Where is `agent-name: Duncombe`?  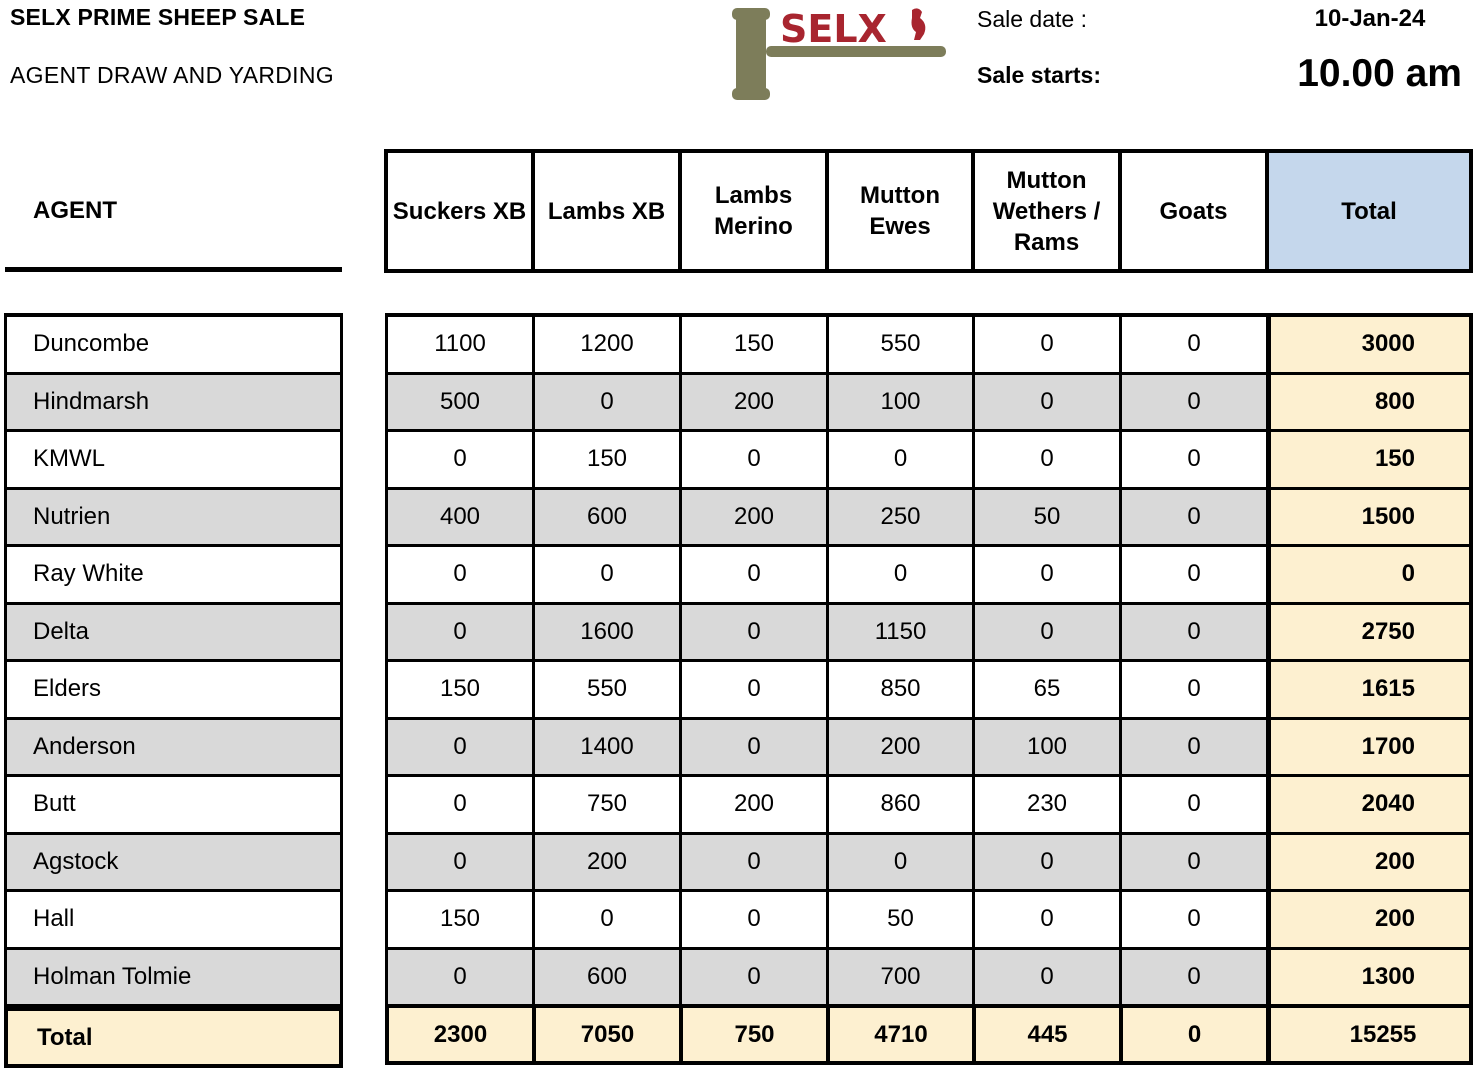
agent-name: Duncombe is located at coordinates (173, 346).